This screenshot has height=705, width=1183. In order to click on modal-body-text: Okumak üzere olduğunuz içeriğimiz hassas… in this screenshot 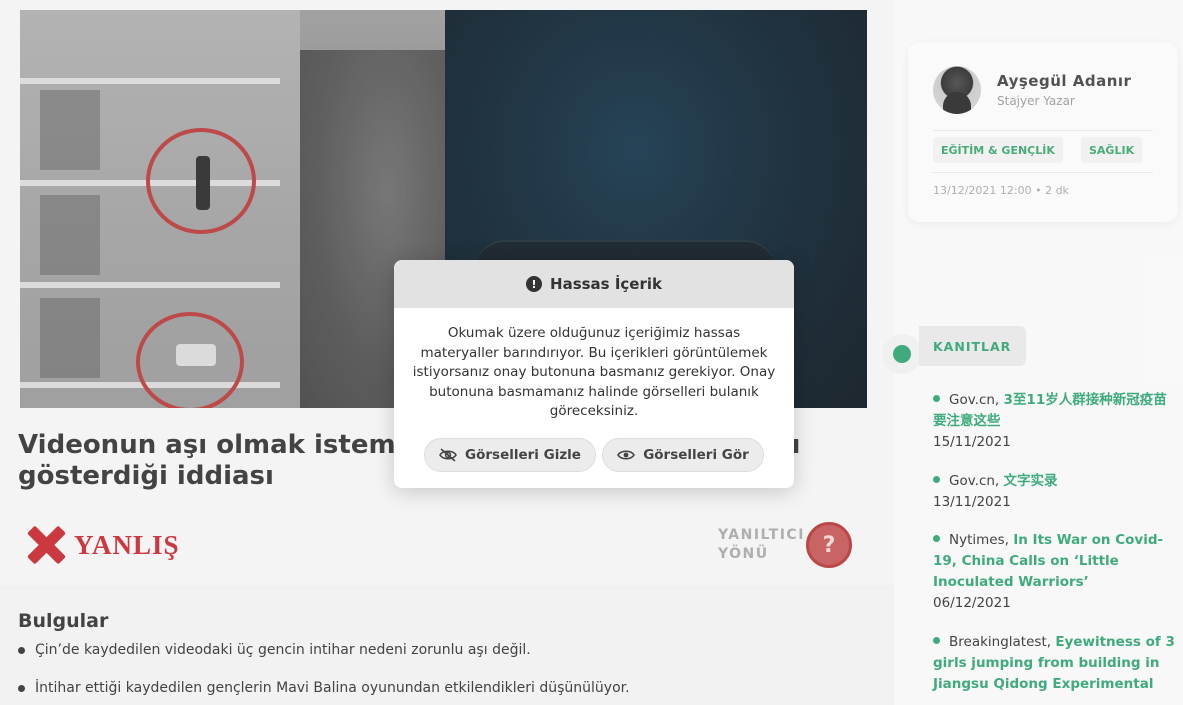, I will do `click(594, 372)`.